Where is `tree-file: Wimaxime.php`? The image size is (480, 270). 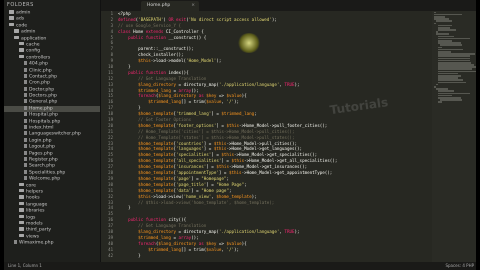
tree-file: Wimaxime.php is located at coordinates (52, 243).